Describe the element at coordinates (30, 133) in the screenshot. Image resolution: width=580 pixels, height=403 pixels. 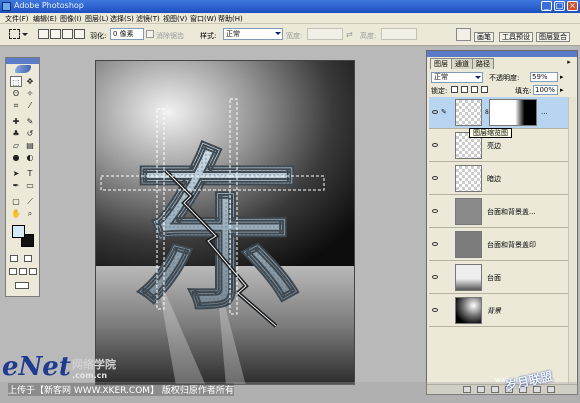
I see `history-brush-icon: ↺` at that location.